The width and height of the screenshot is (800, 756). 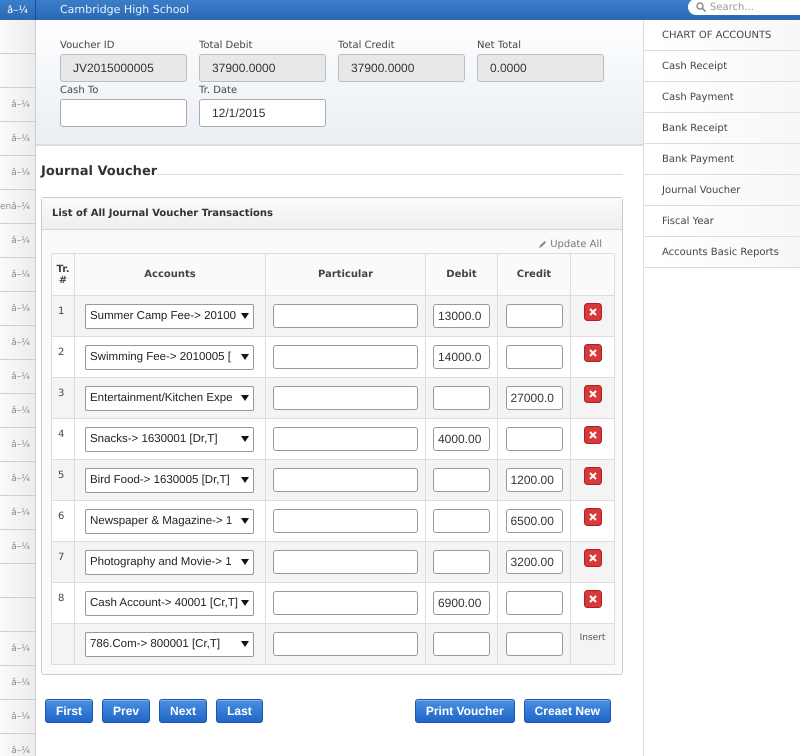 What do you see at coordinates (722, 97) in the screenshot?
I see `menu-item: Cash Payment` at bounding box center [722, 97].